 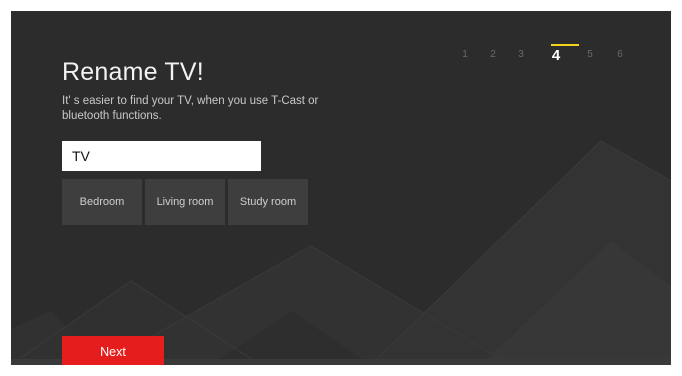 I want to click on step-6: 6, so click(x=620, y=54).